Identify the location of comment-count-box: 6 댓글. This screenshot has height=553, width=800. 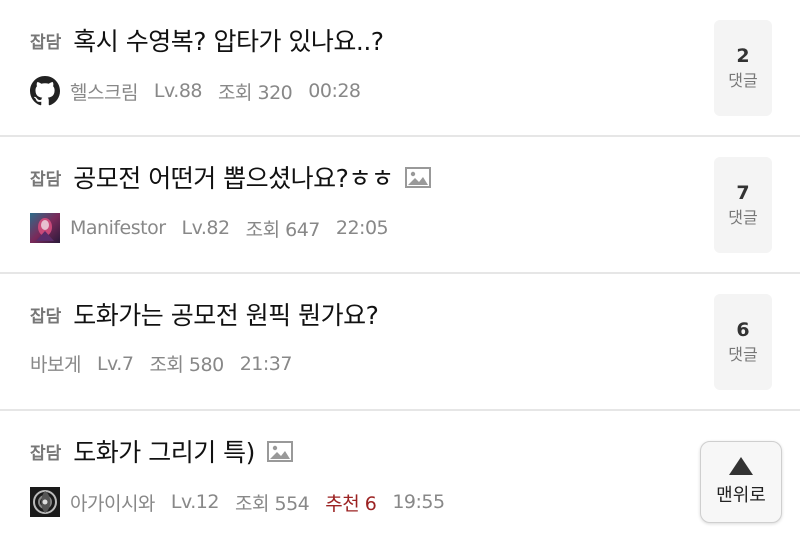
(743, 342).